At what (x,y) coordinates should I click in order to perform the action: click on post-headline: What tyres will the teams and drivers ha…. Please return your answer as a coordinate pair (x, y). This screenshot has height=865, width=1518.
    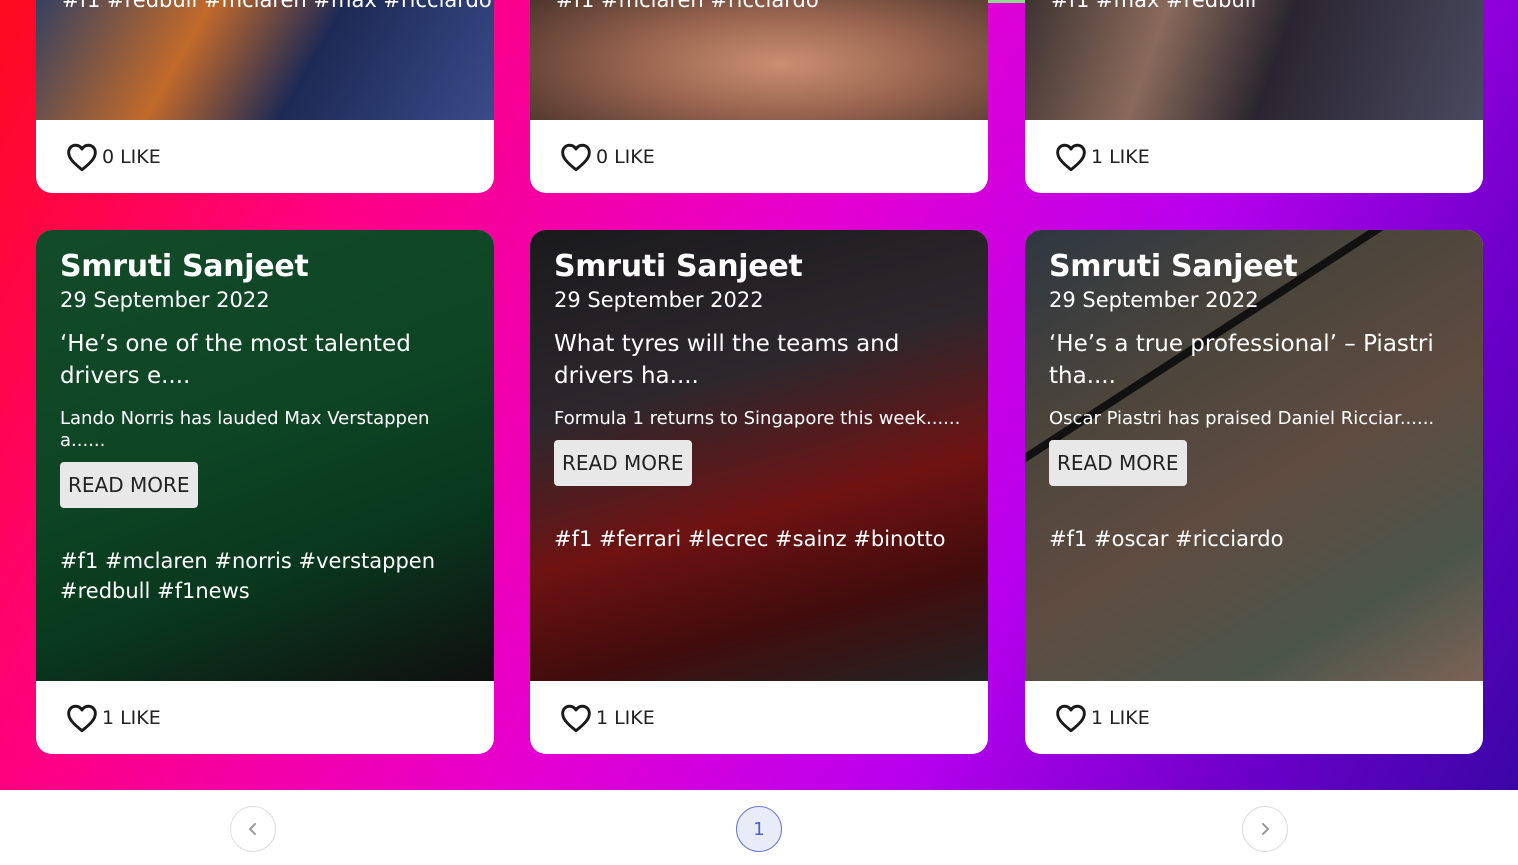
    Looking at the image, I should click on (727, 360).